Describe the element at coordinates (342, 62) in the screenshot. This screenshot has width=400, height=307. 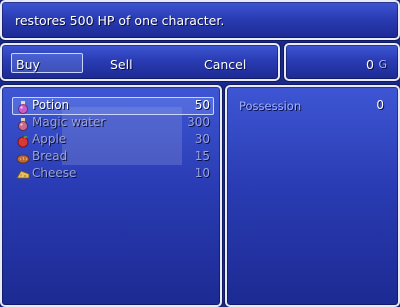
I see `gold-window: 0 G` at that location.